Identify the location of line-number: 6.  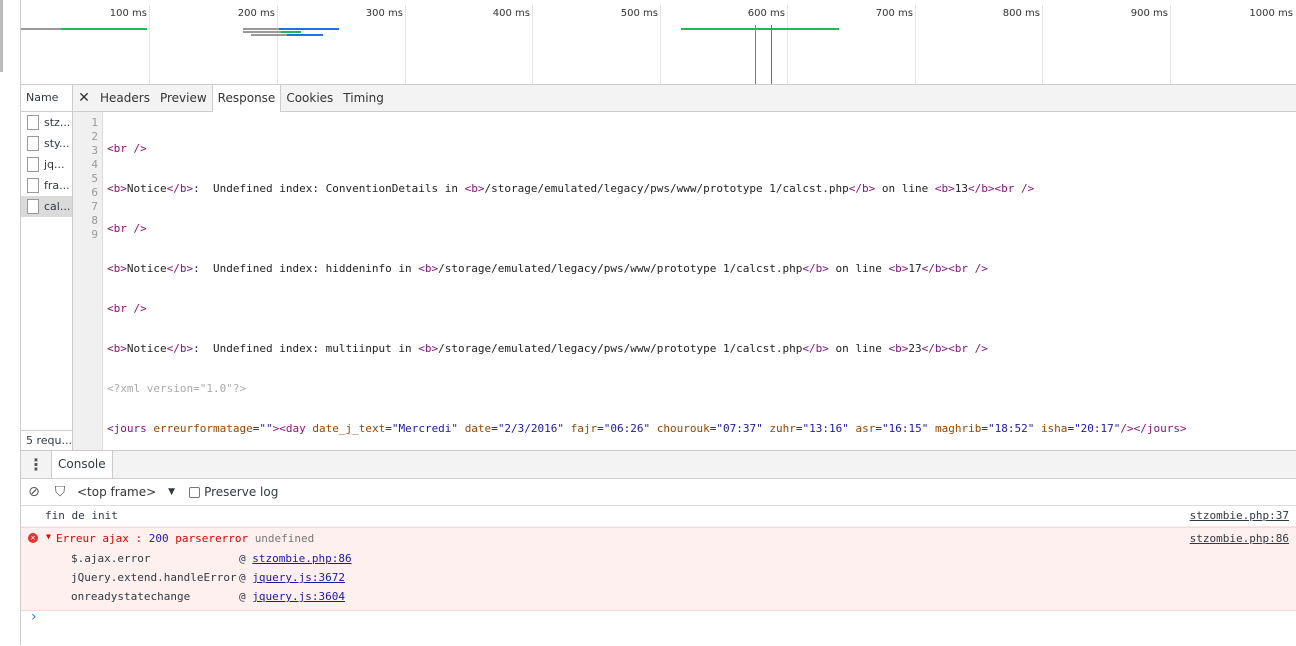
(94, 192).